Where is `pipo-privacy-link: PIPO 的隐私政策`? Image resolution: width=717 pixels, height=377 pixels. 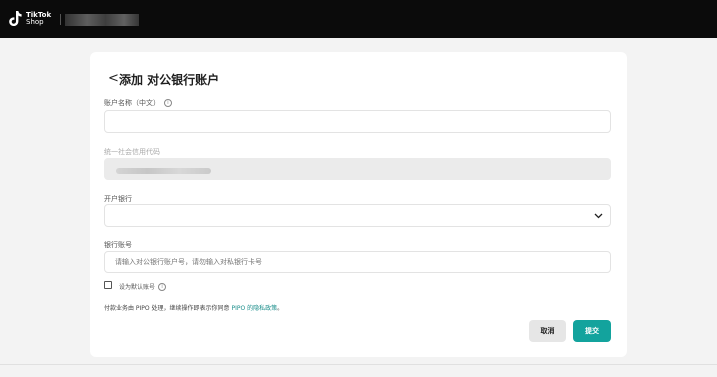 pipo-privacy-link: PIPO 的隐私政策 is located at coordinates (254, 308).